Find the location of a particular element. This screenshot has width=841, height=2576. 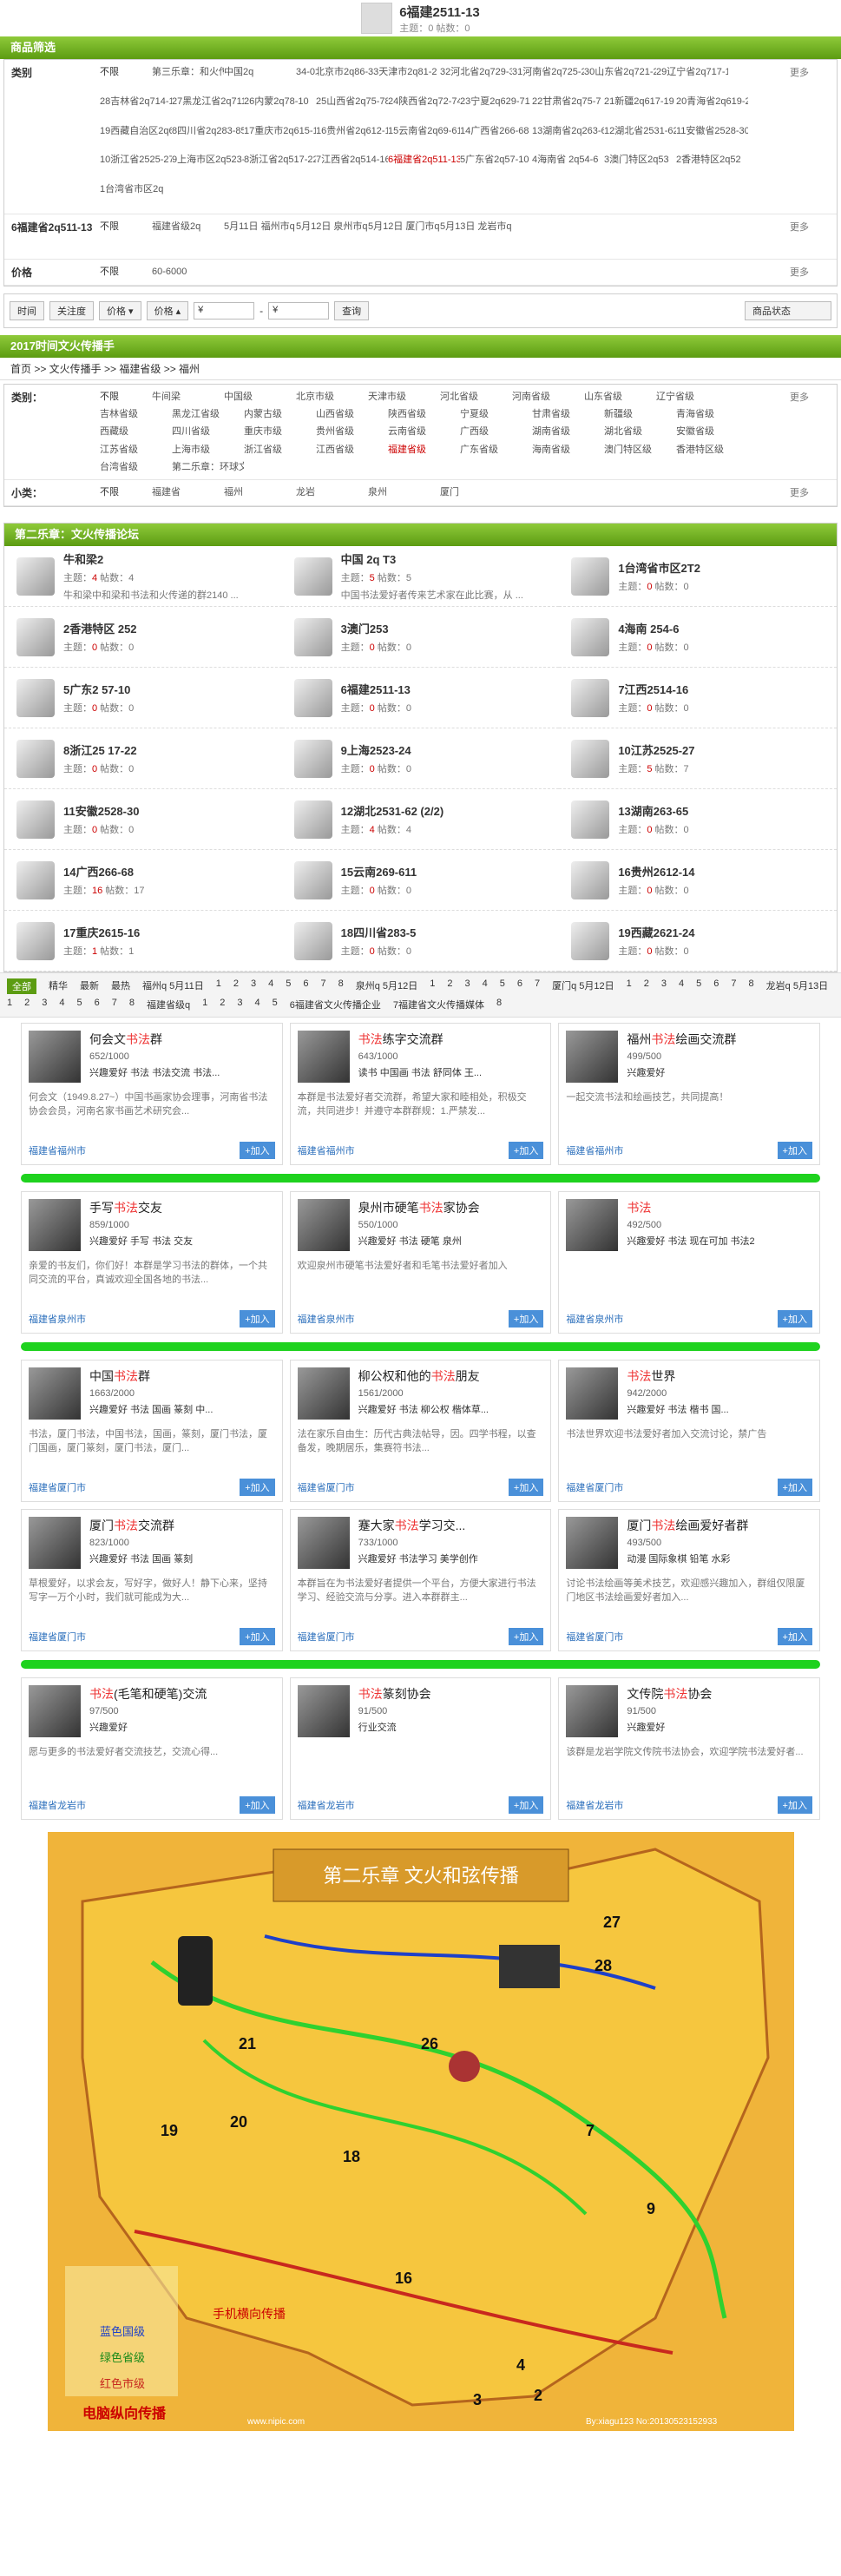

group-tab: 泉州q 5月12日 is located at coordinates (387, 986).